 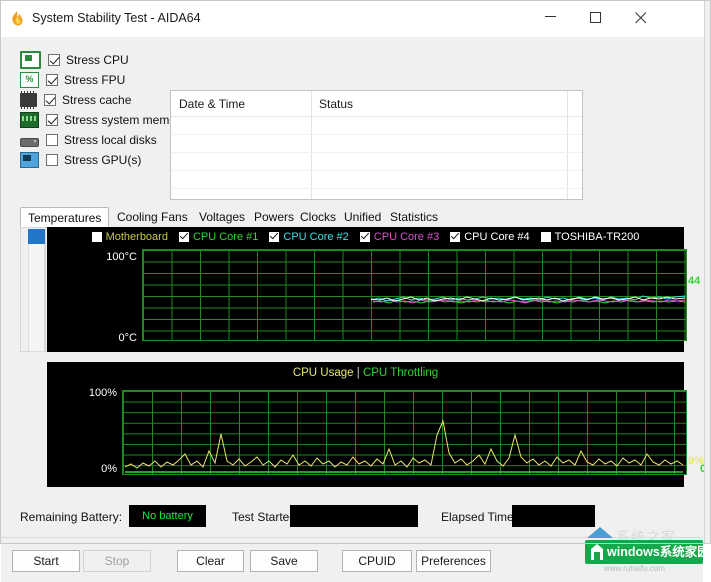 What do you see at coordinates (545, 237) in the screenshot?
I see `legend-checkbox-toshiba-tr200` at bounding box center [545, 237].